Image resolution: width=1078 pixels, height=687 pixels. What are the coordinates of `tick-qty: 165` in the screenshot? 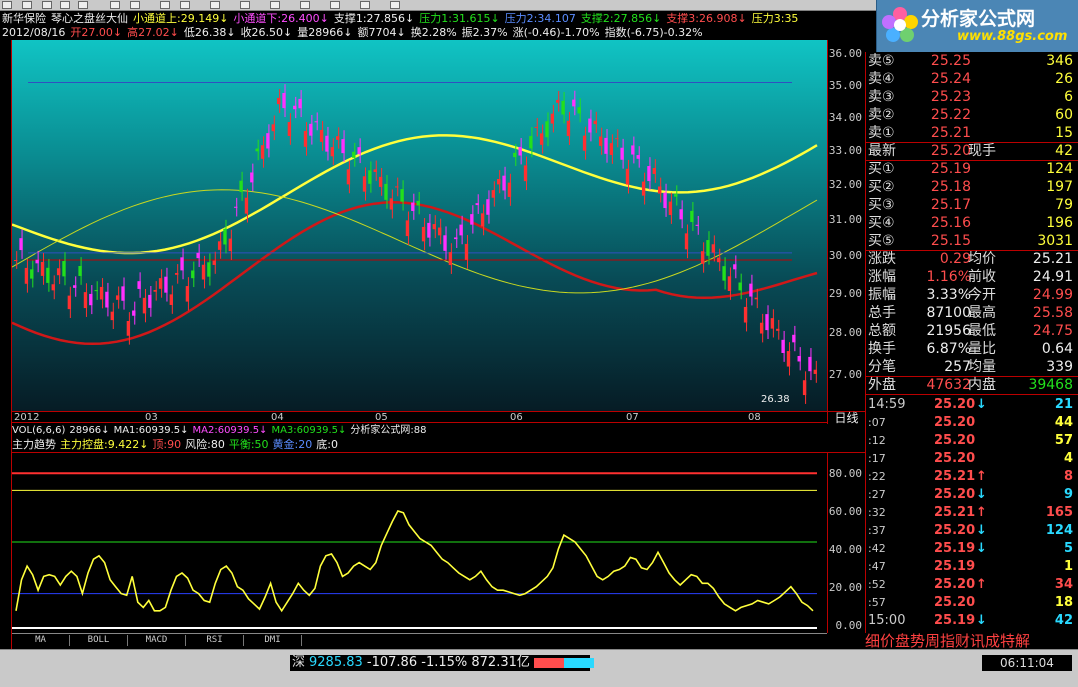 It's located at (1059, 512).